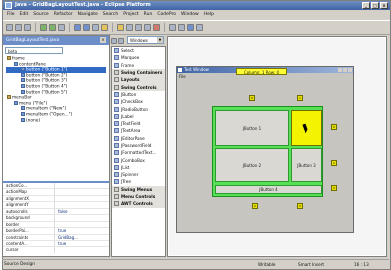  I want to click on palette-item: JPasswordField, so click(138, 145).